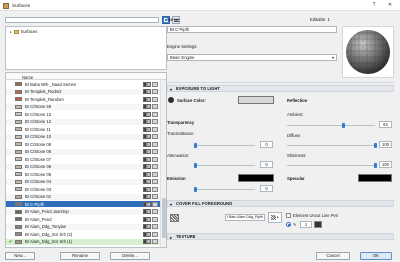 The height and width of the screenshot is (262, 400). Describe the element at coordinates (83, 99) in the screenshot. I see `list-item: BI Templek_Random` at that location.